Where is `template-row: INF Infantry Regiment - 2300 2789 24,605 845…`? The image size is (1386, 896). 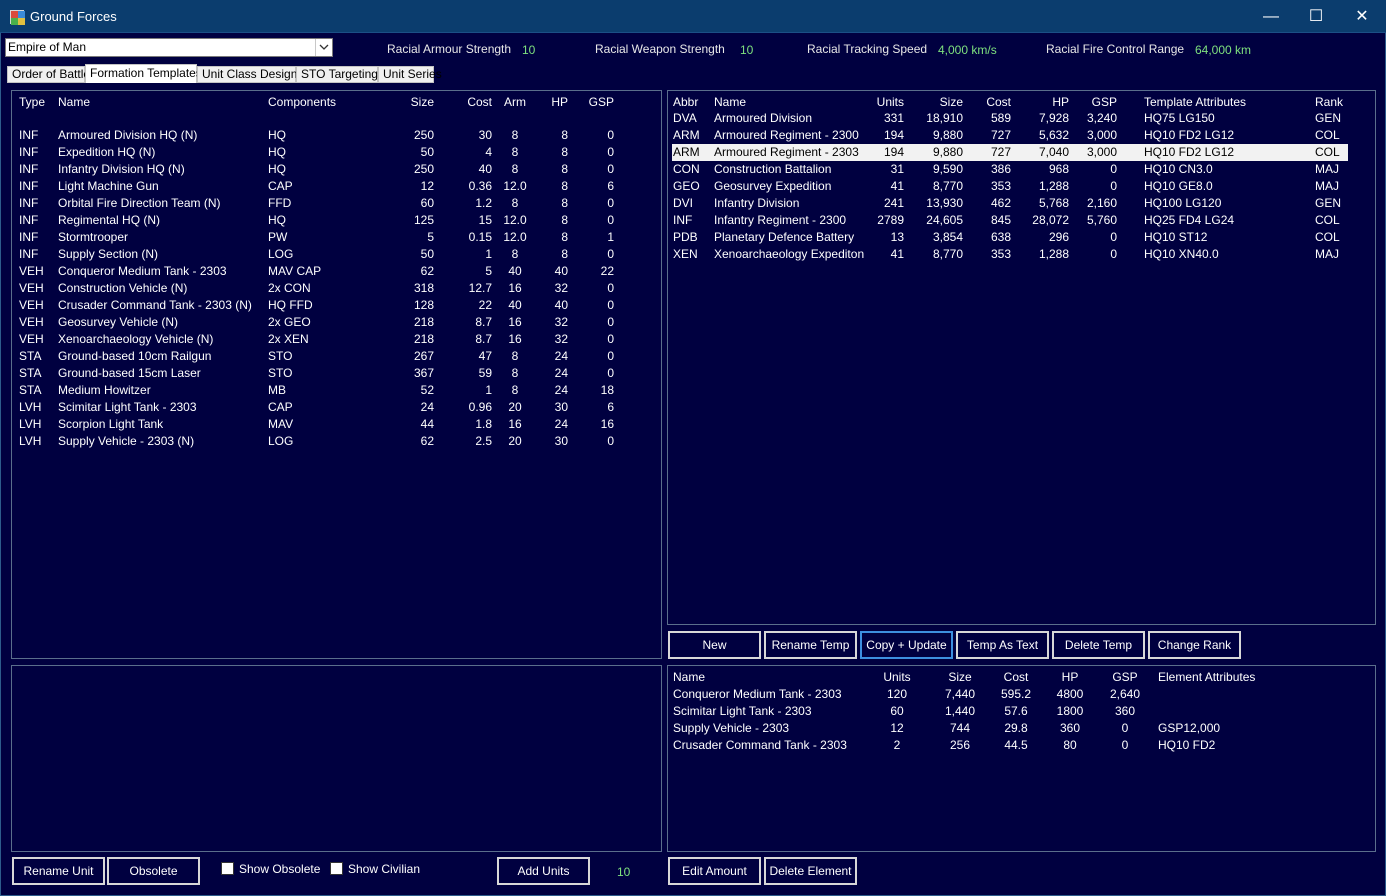
template-row: INF Infantry Regiment - 2300 2789 24,605 845… is located at coordinates (1010, 220).